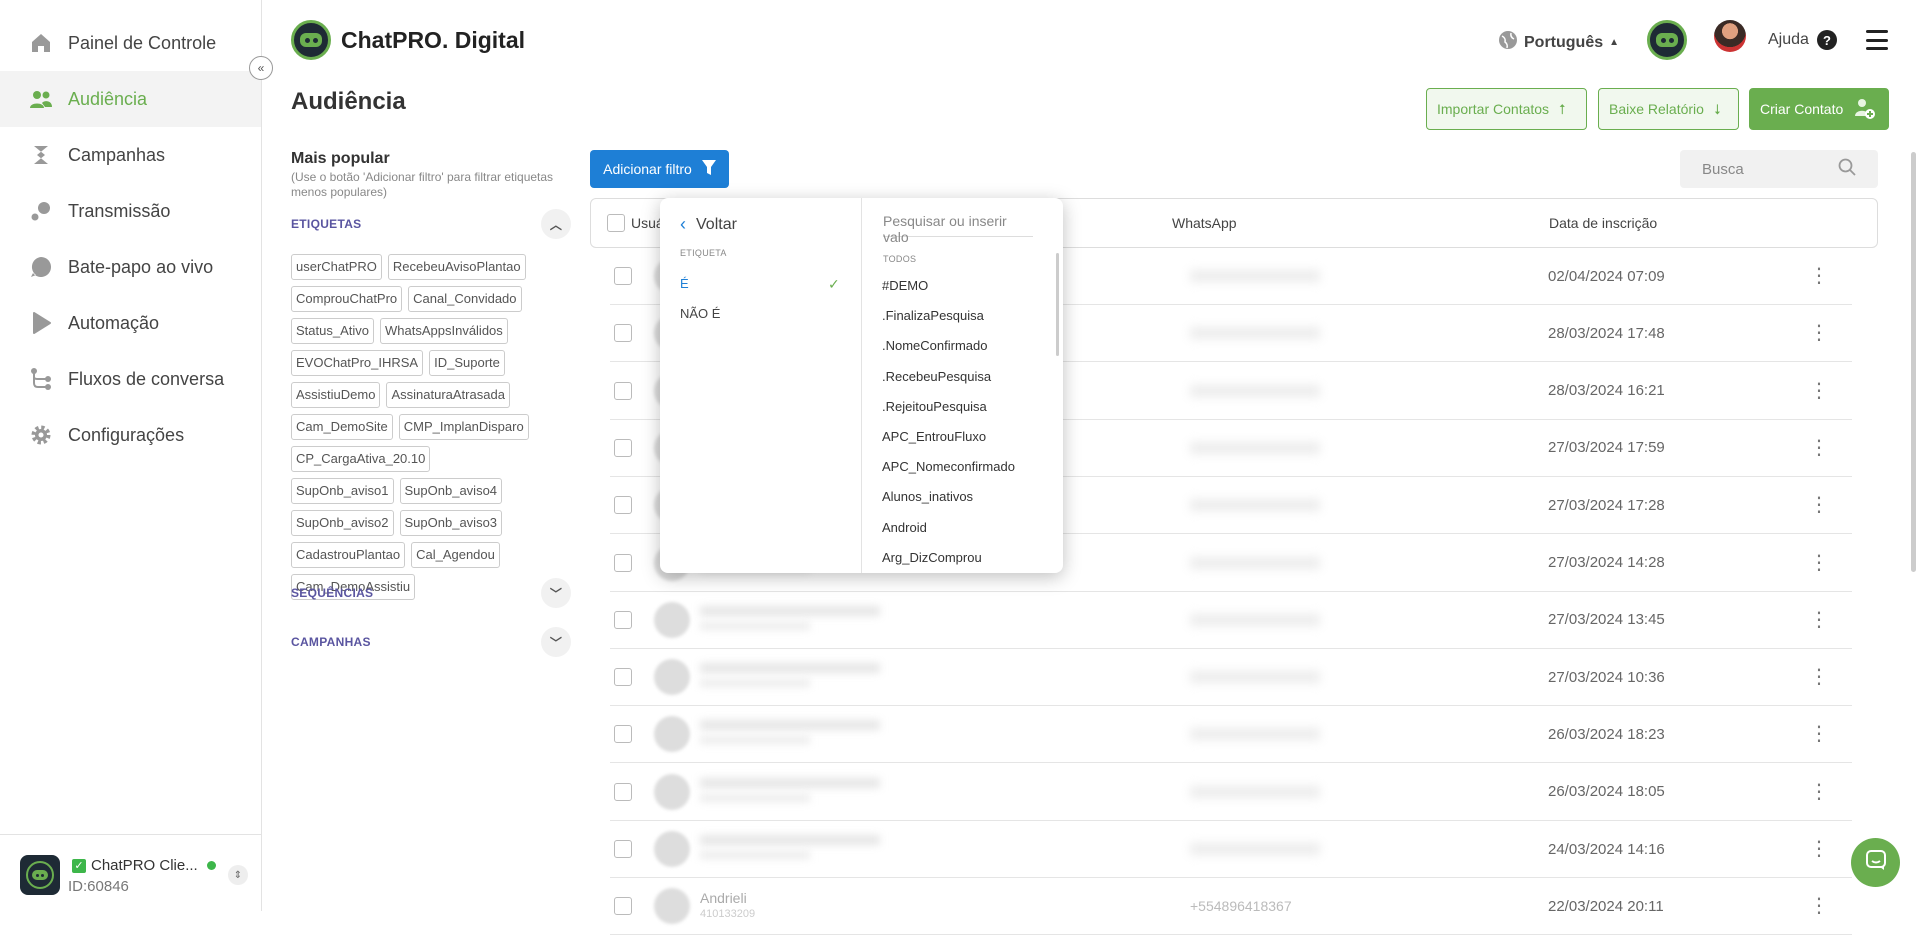 This screenshot has width=1920, height=935. What do you see at coordinates (361, 459) in the screenshot?
I see `tag-chip: CP_CargaAtiva_20.10` at bounding box center [361, 459].